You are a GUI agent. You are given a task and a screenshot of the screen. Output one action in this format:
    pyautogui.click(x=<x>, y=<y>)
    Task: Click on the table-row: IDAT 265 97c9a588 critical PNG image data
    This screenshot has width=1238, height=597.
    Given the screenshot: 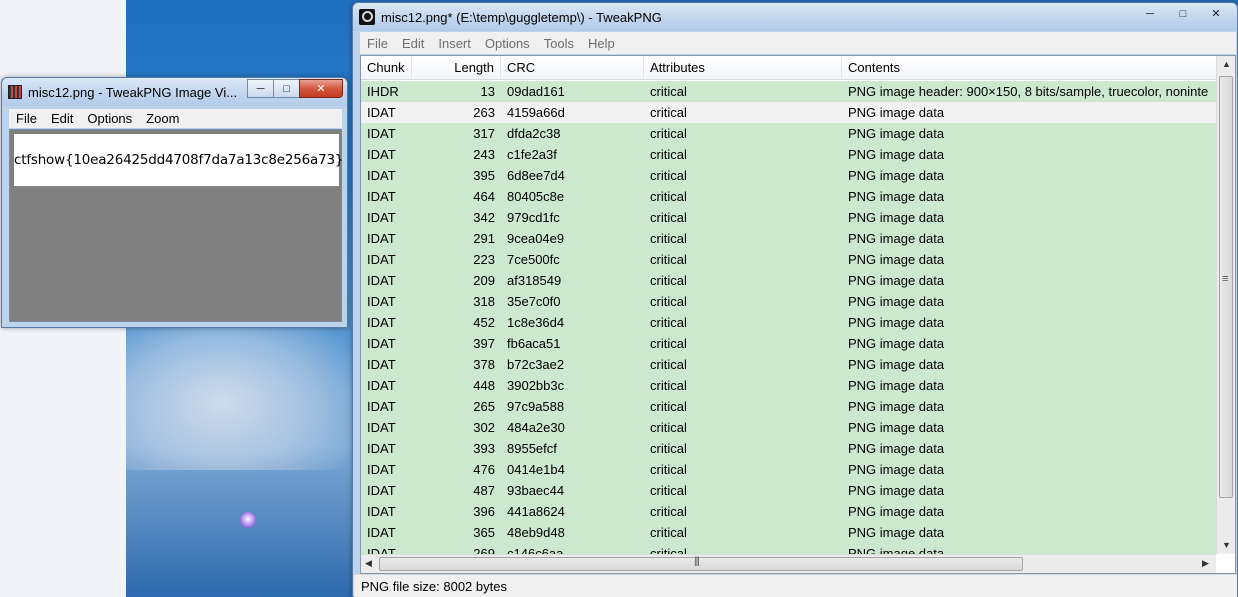 What is the action you would take?
    pyautogui.click(x=788, y=406)
    